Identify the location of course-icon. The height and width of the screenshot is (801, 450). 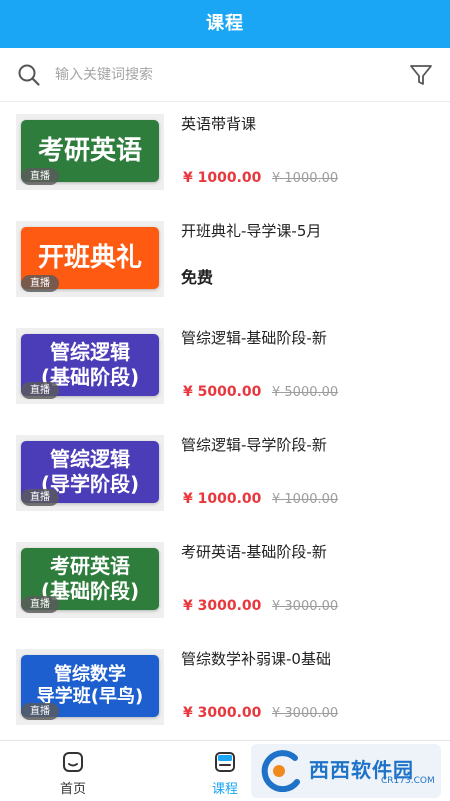
(225, 762).